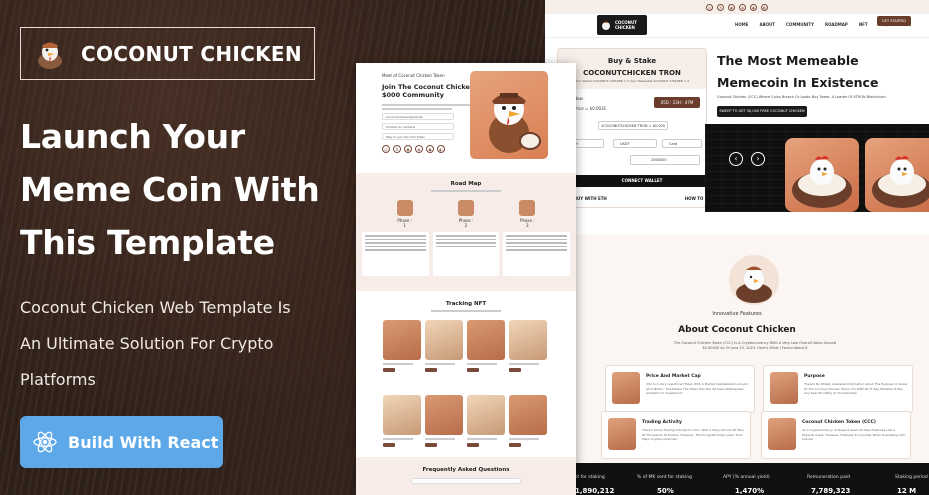  I want to click on about-avatar, so click(754, 280).